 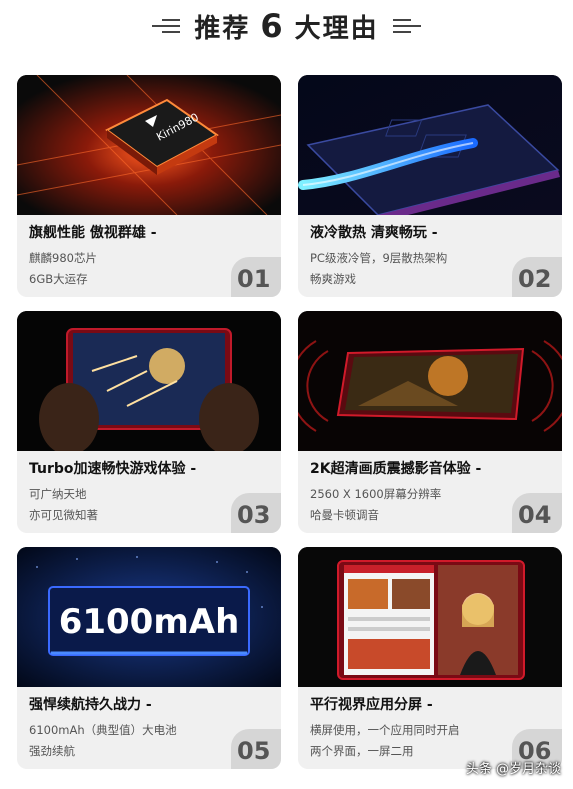 I want to click on card-number-badge: 02, so click(x=537, y=277).